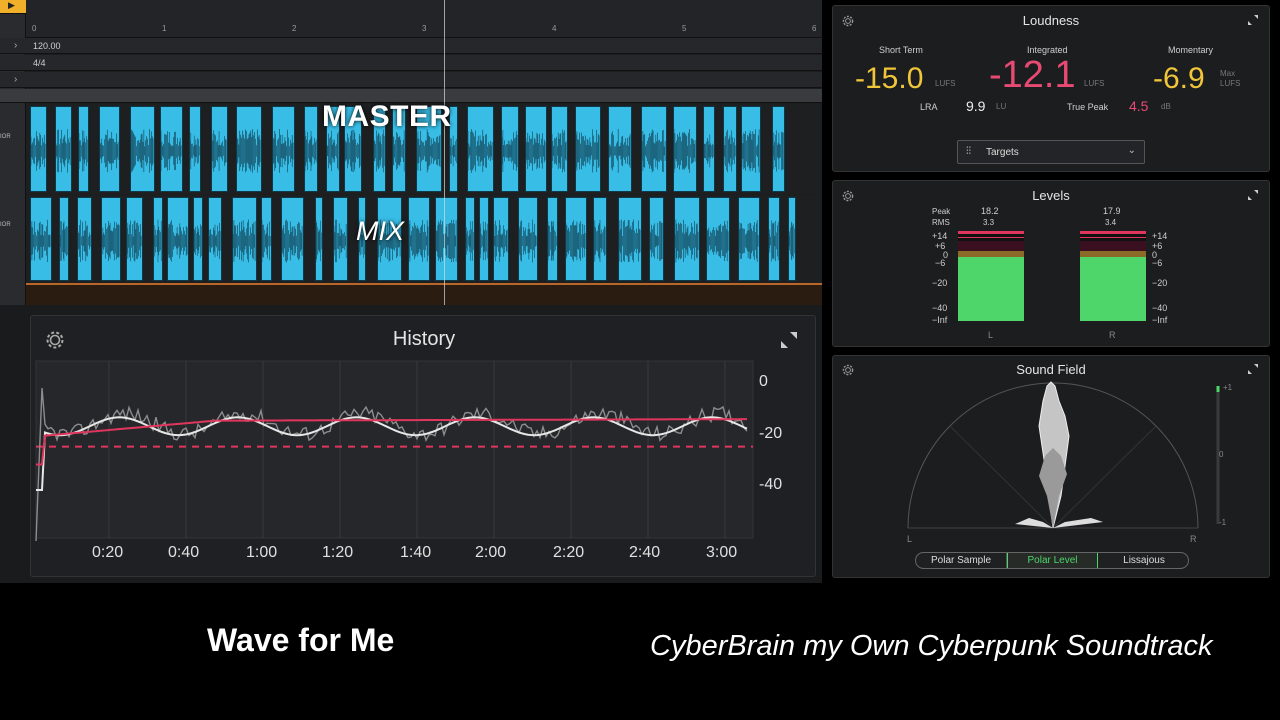 This screenshot has height=720, width=1280. Describe the element at coordinates (338, 552) in the screenshot. I see `x-tick: 1:20` at that location.